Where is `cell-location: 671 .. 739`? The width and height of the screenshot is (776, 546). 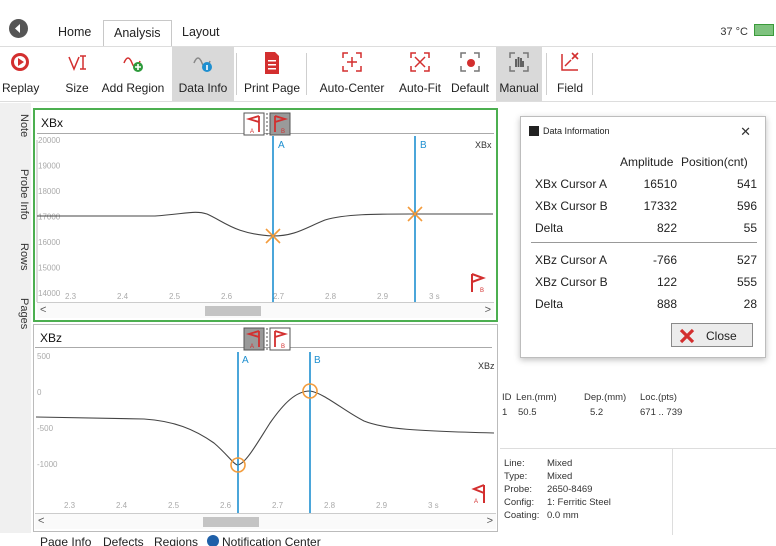
cell-location: 671 .. 739 is located at coordinates (661, 412).